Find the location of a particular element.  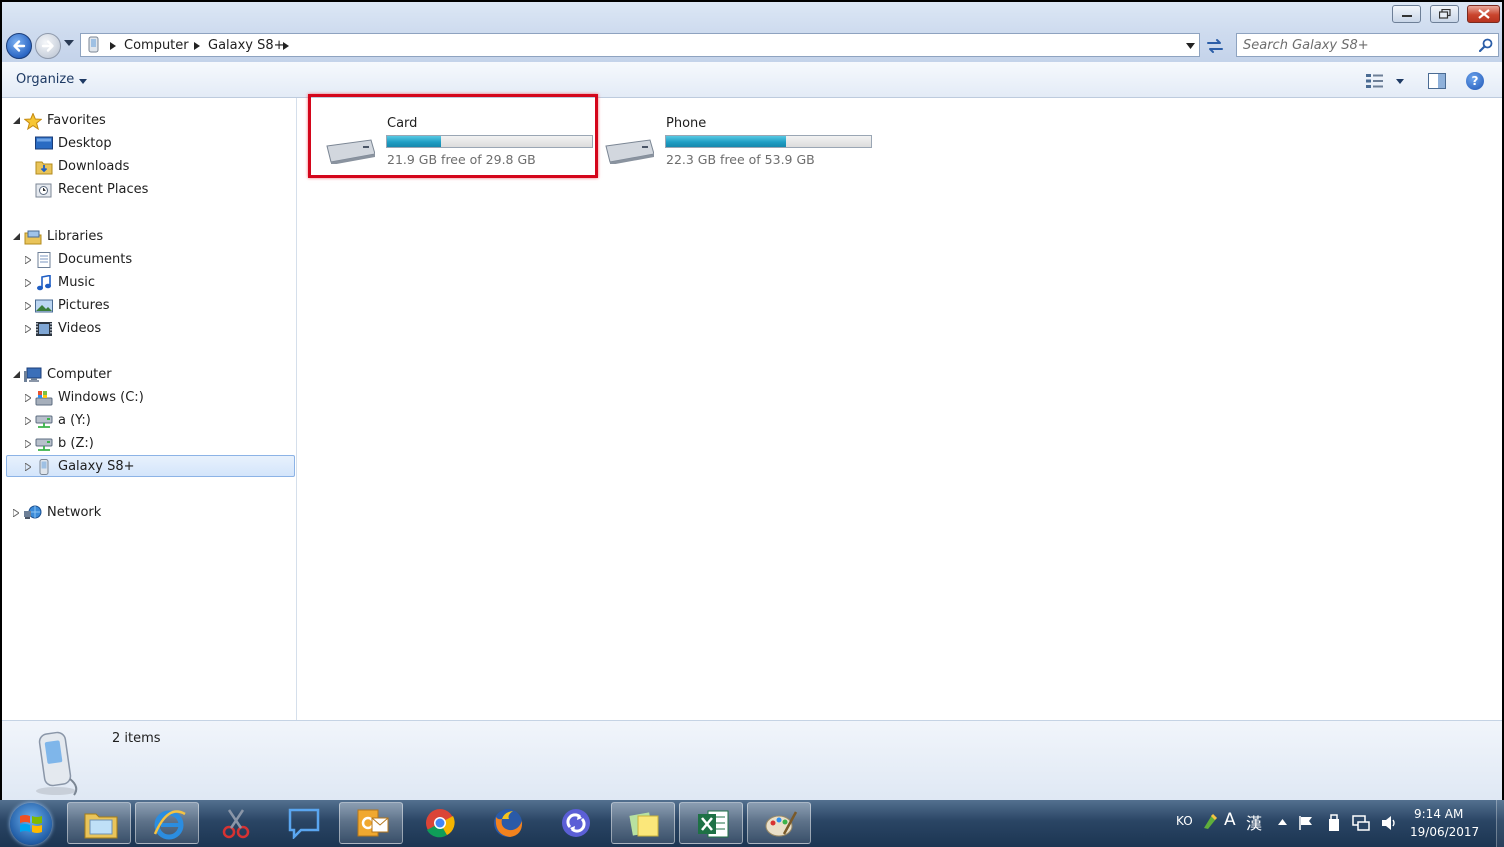

taskbar-internet-explorer is located at coordinates (167, 823).